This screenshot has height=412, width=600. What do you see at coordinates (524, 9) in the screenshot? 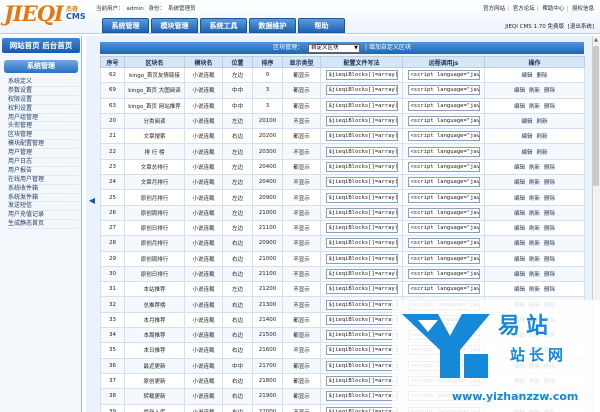
I see `link-official-forum: 官方论坛` at bounding box center [524, 9].